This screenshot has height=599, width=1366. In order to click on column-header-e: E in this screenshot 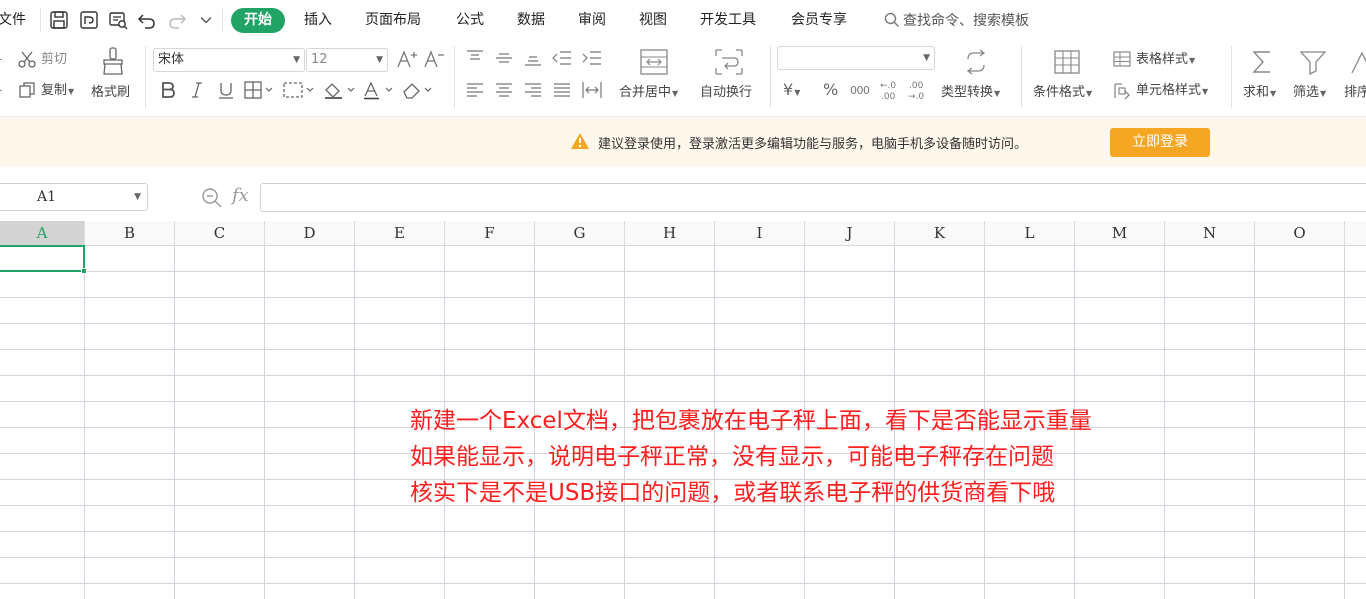, I will do `click(400, 233)`.